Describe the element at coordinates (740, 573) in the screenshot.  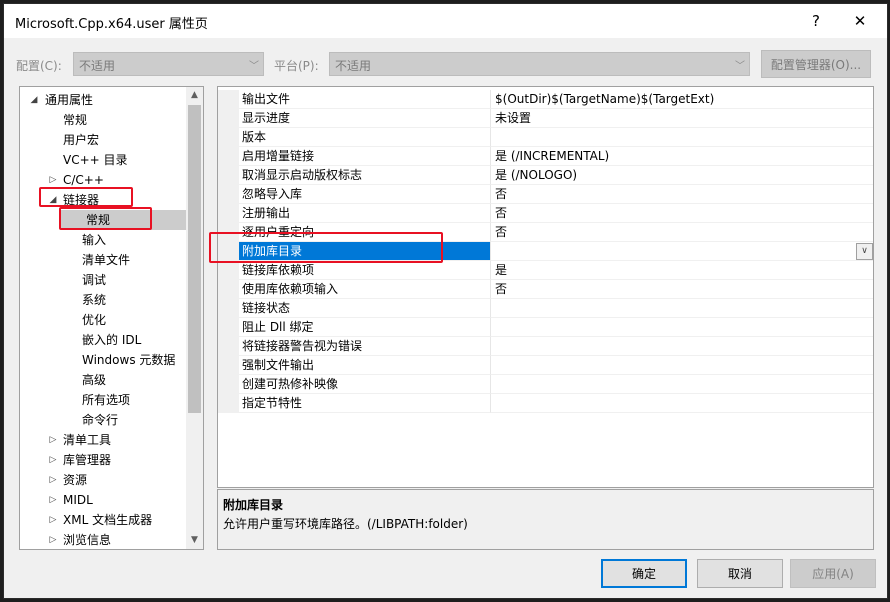
I see `cancel-button: 取消` at that location.